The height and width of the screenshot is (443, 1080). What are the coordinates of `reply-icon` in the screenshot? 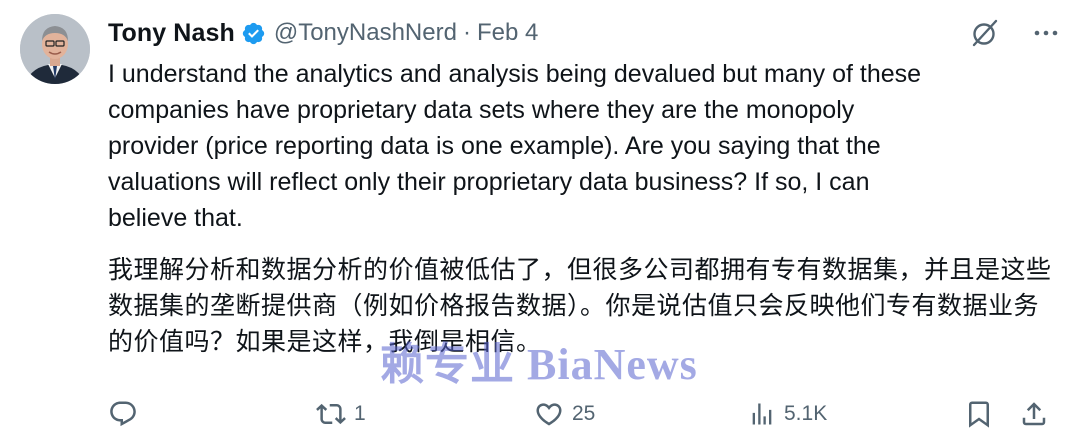 It's located at (123, 414).